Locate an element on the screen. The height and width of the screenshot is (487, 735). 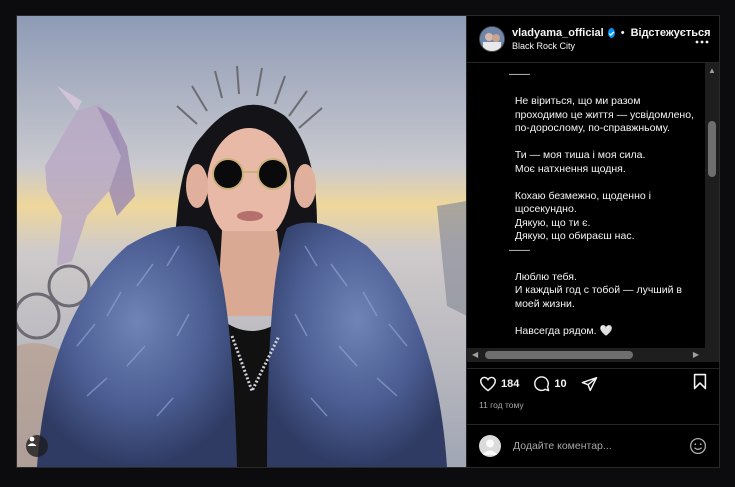
avatar is located at coordinates (492, 39).